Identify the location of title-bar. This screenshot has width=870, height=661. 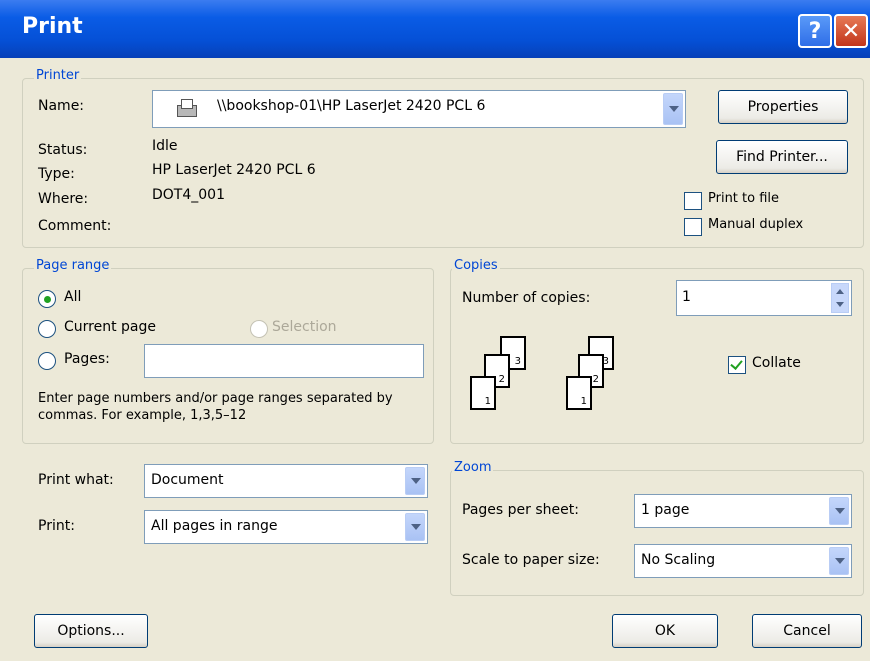
(435, 29).